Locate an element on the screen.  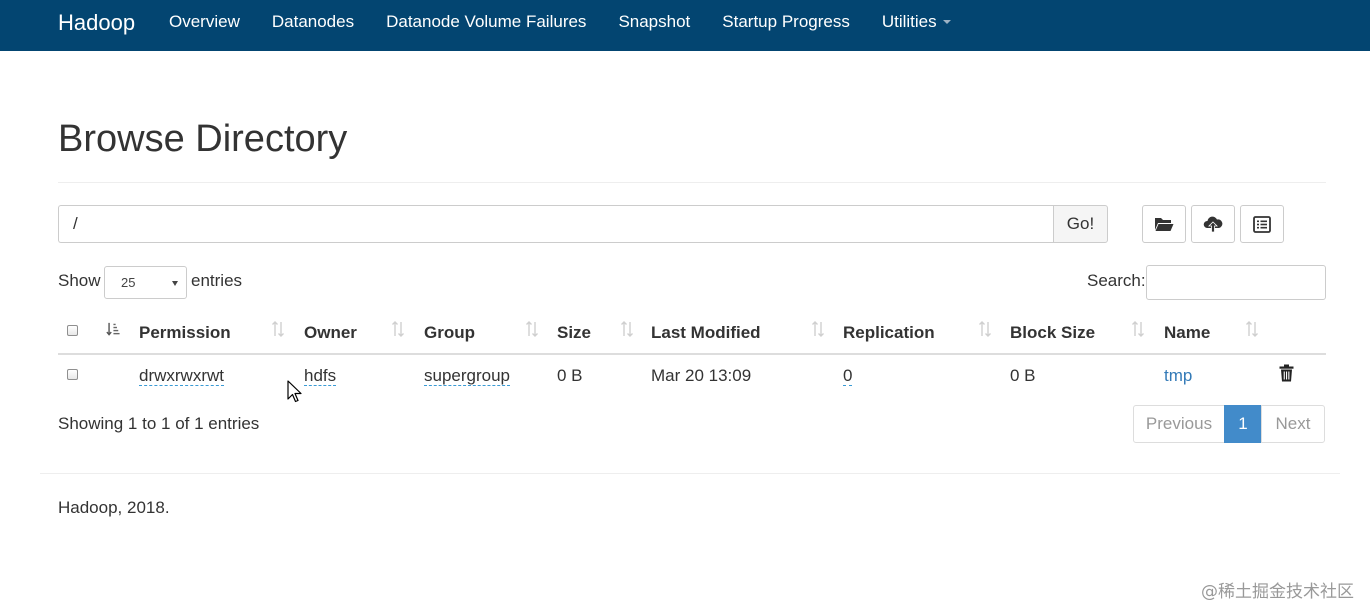
nav-utilities-label: Utilities is located at coordinates (909, 21).